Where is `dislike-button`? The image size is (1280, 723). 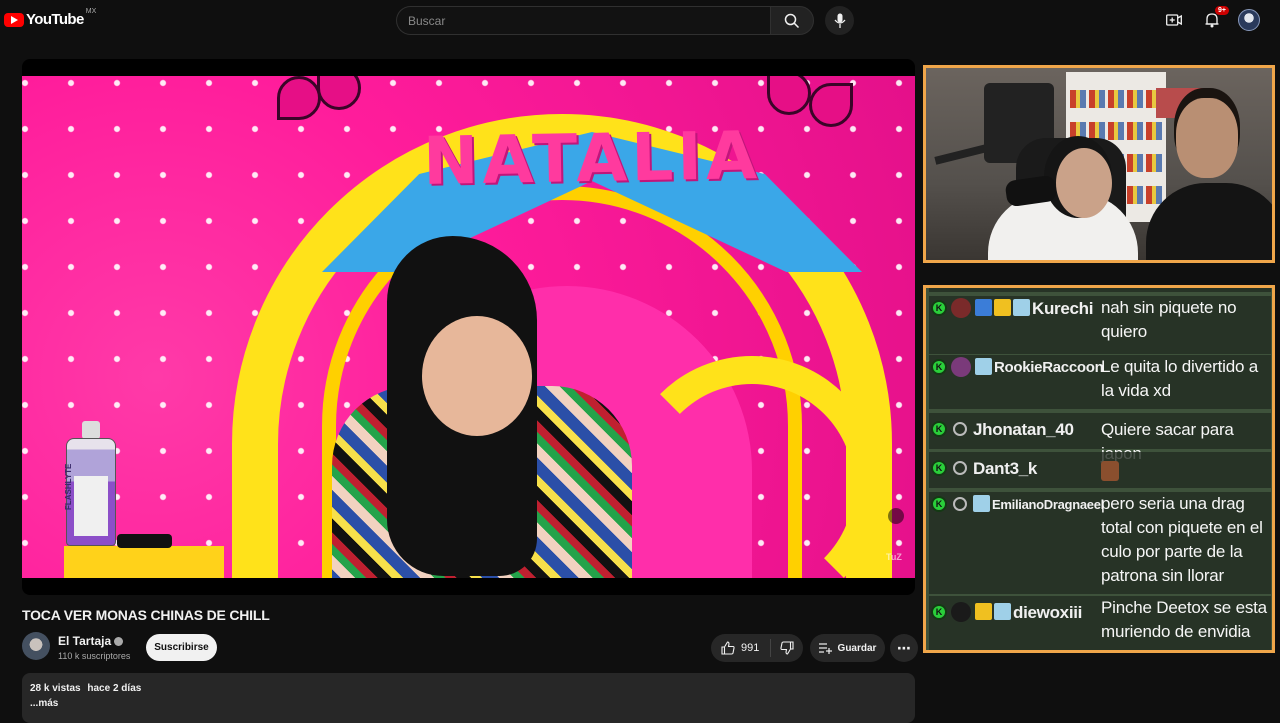 dislike-button is located at coordinates (787, 648).